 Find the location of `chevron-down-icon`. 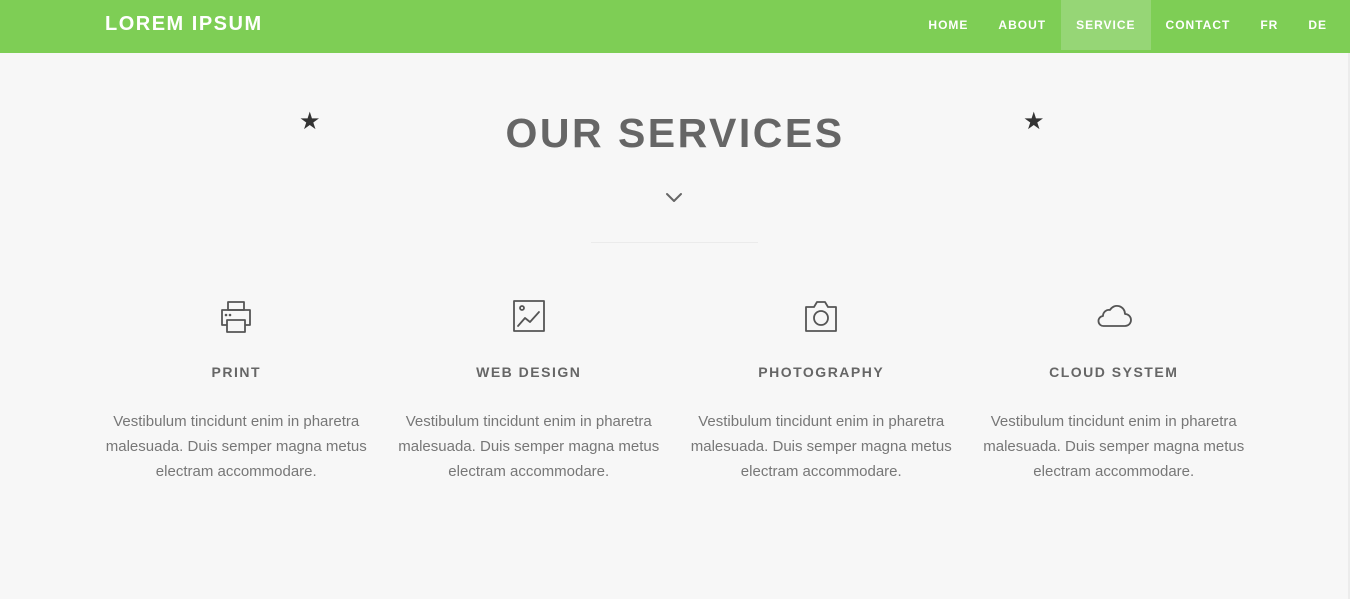

chevron-down-icon is located at coordinates (674, 197).